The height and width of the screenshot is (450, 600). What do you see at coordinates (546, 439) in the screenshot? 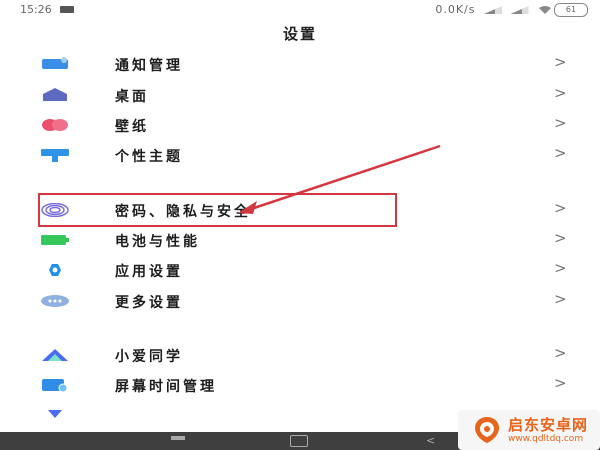
I see `watermark-url: www.qdltdq.com` at bounding box center [546, 439].